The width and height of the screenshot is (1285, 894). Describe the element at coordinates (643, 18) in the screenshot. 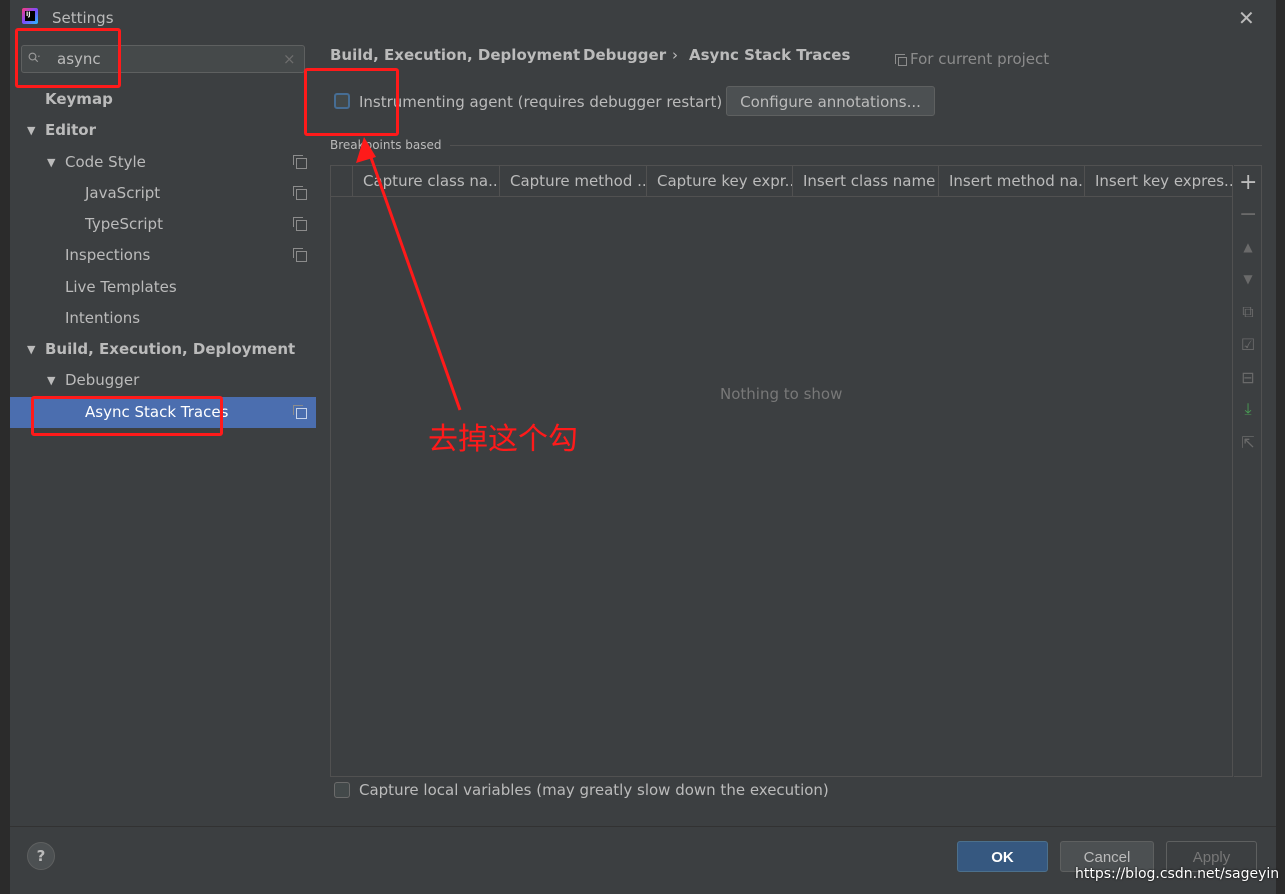

I see `title-bar` at that location.